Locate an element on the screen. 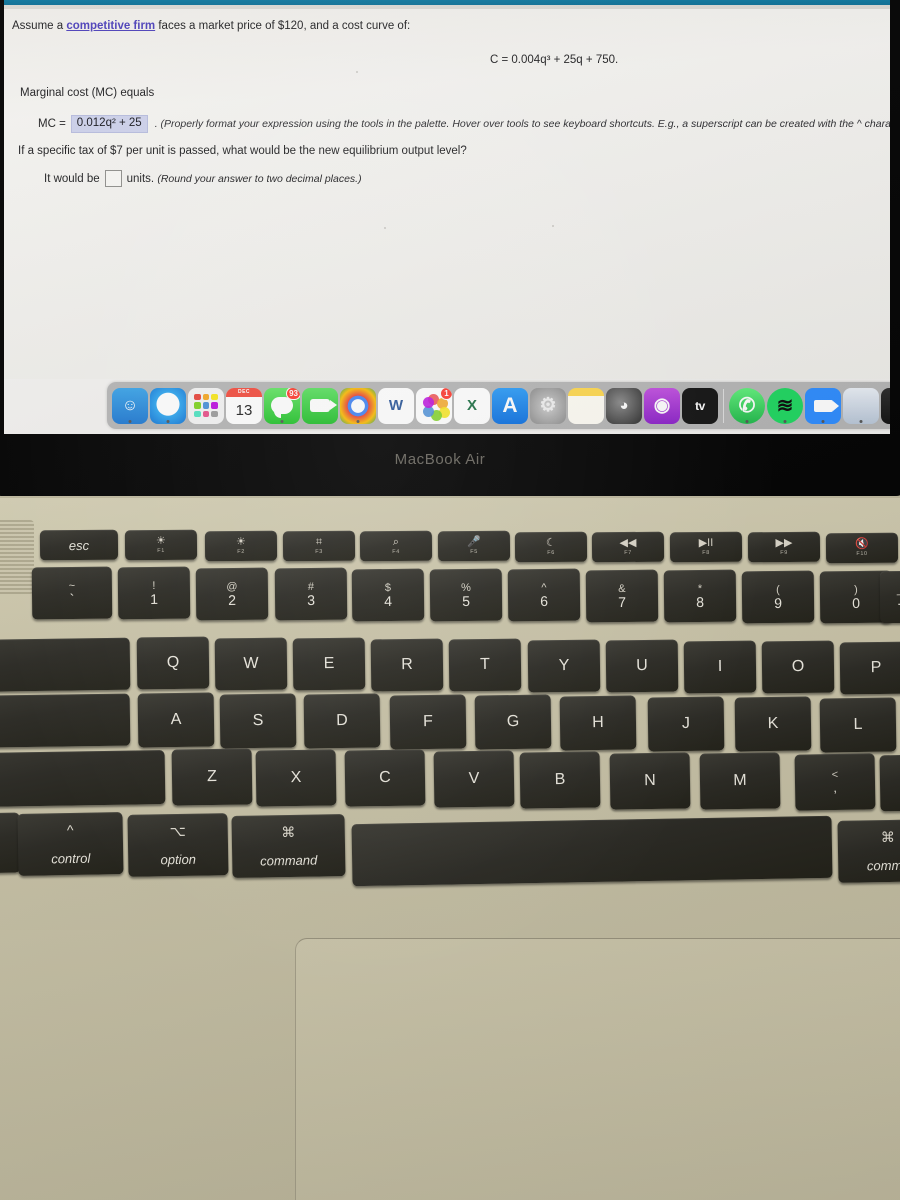 The width and height of the screenshot is (900, 1200). competitive-firm-link: competitive firm is located at coordinates (110, 26).